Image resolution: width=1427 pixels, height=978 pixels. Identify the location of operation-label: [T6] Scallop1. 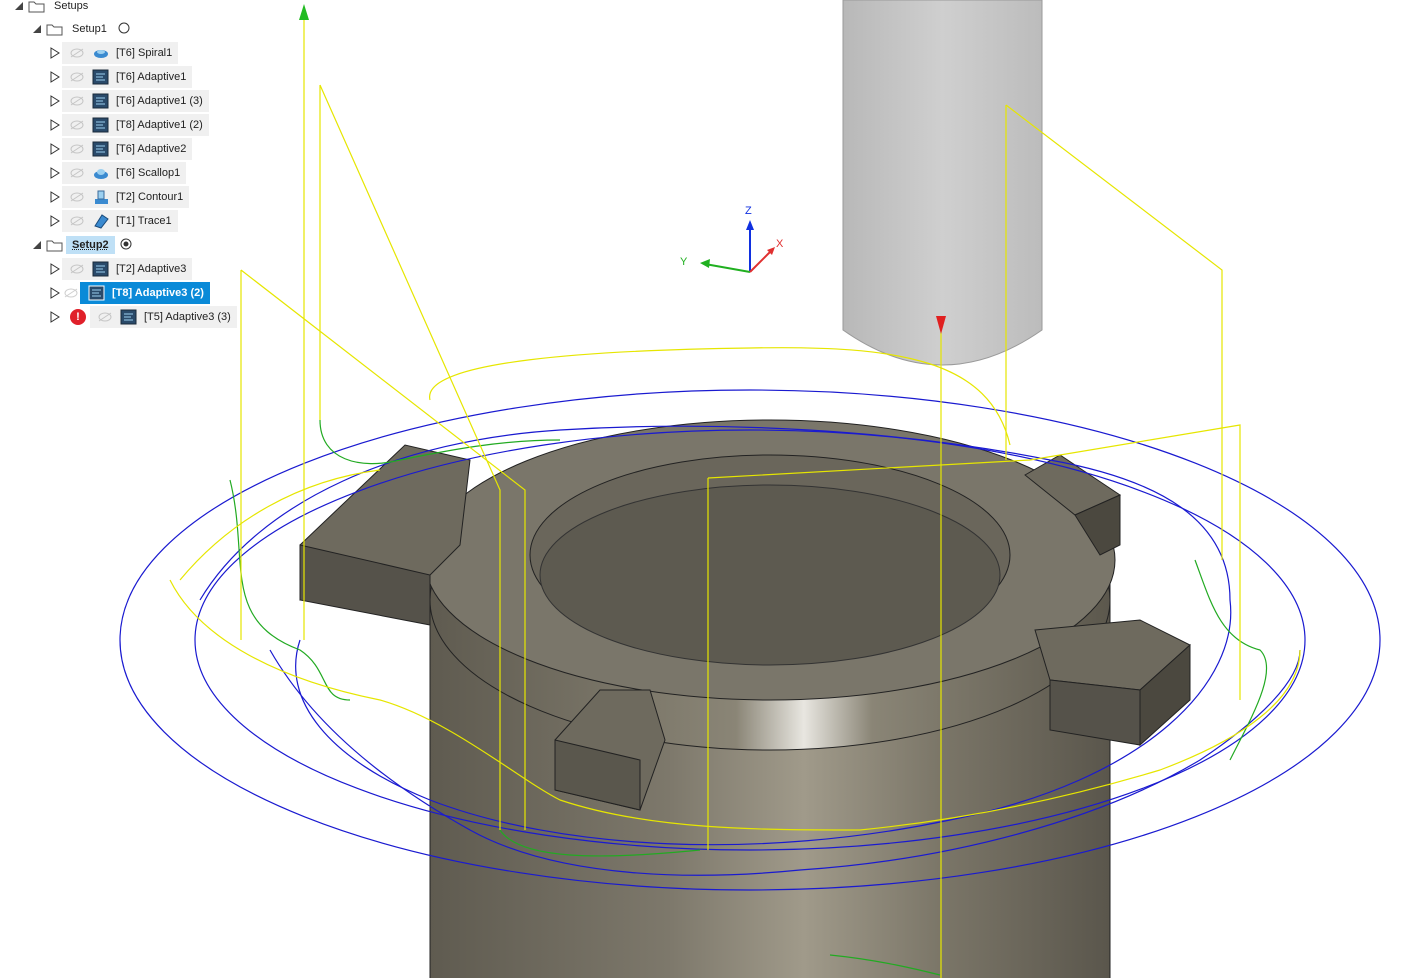
(148, 173).